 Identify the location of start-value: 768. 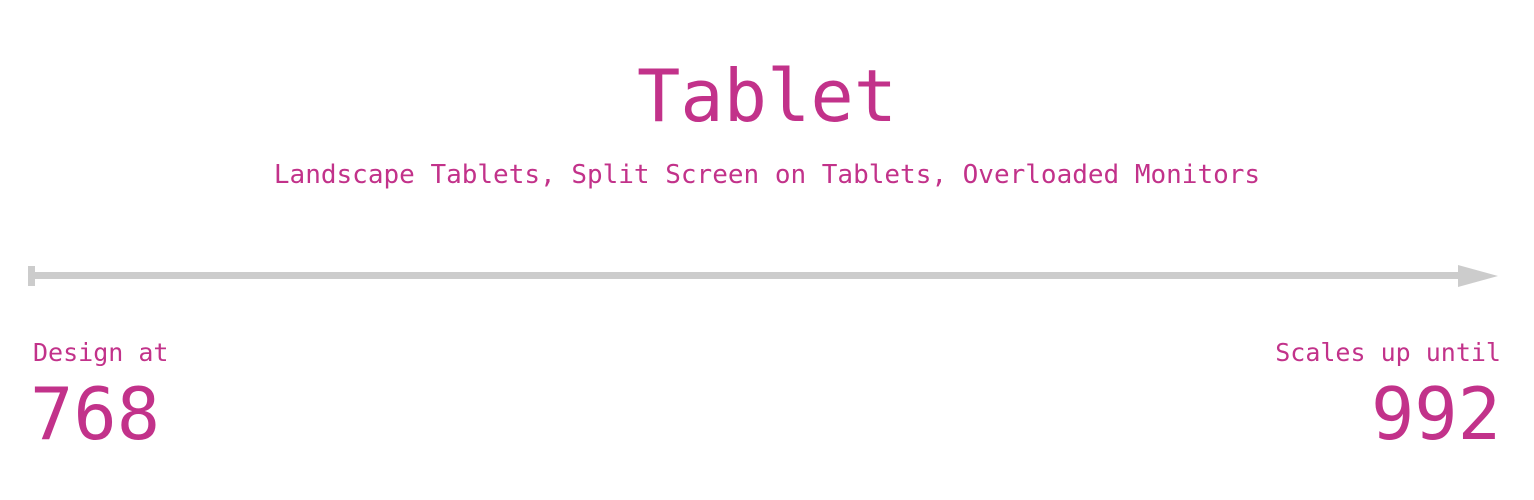
(95, 414).